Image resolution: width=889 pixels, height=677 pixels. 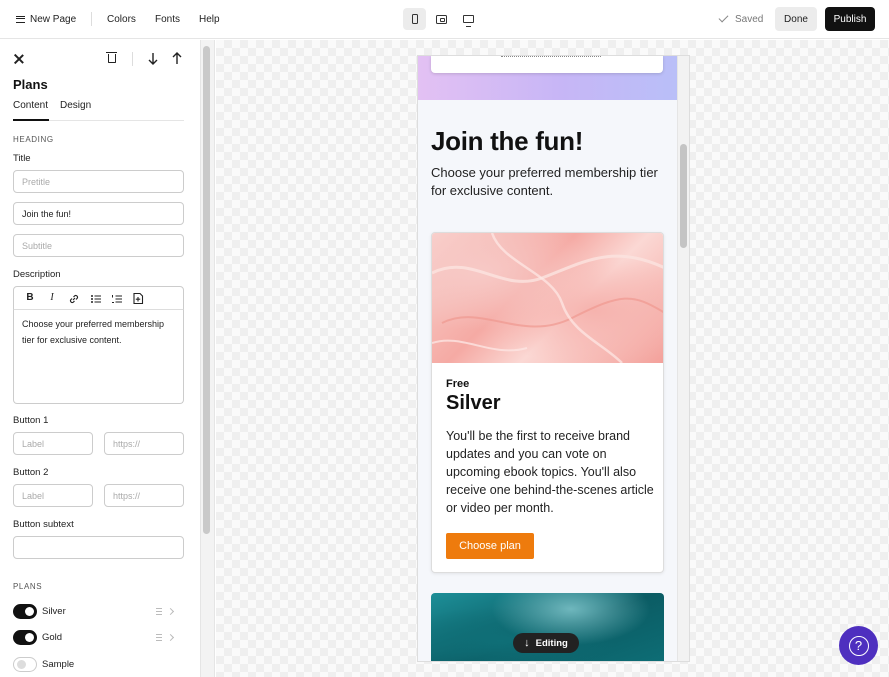 I want to click on editing-indicator: ↓ Editing, so click(x=546, y=643).